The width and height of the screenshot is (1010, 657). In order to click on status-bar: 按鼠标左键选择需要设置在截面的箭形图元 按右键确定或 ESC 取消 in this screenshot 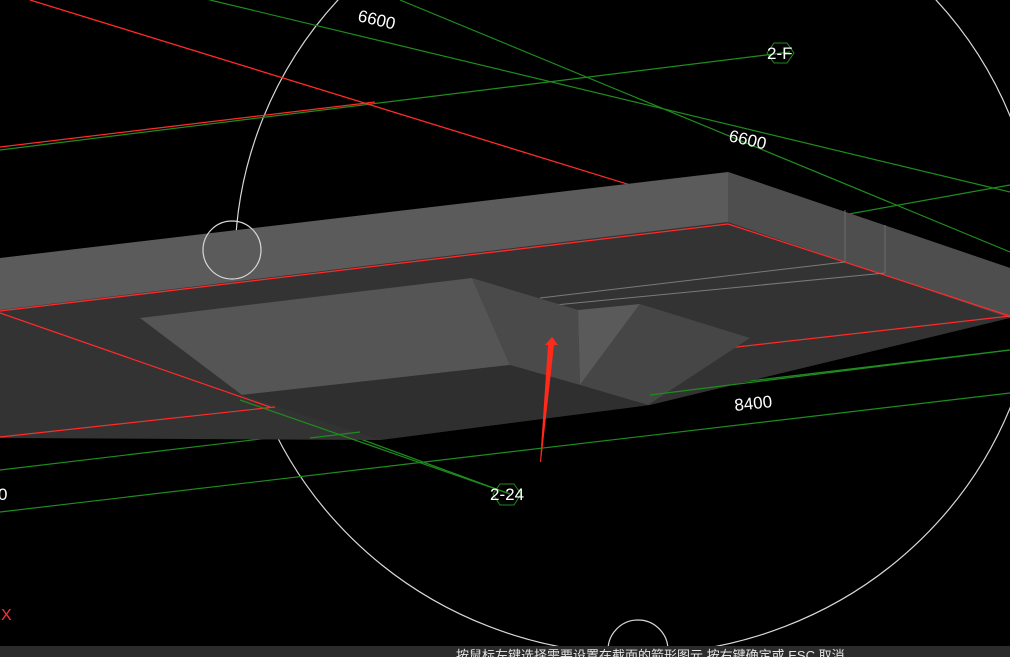, I will do `click(505, 651)`.